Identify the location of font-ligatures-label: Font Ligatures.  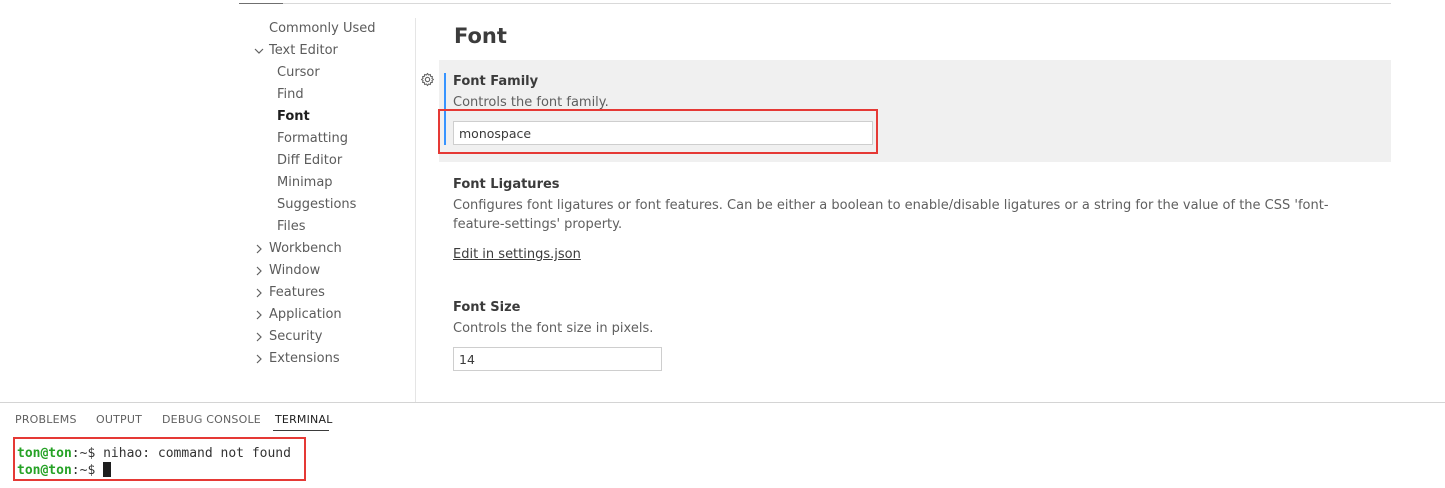
(506, 184).